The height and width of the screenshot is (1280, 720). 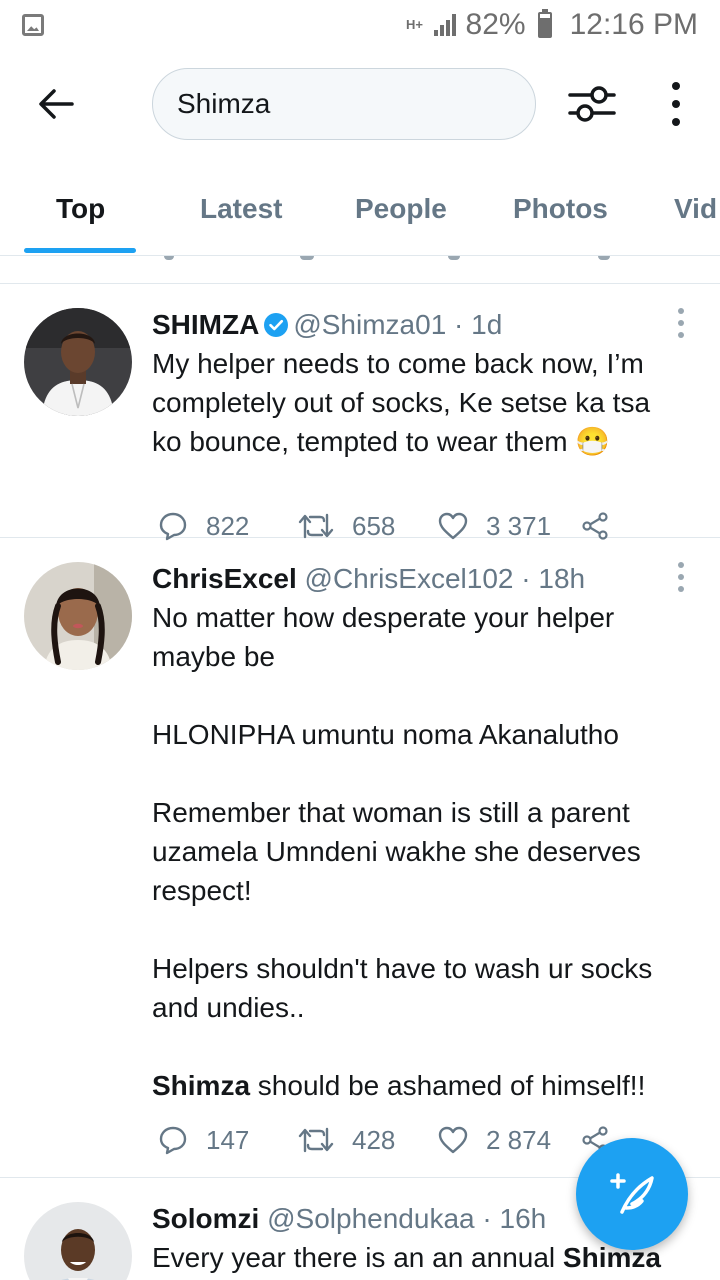 What do you see at coordinates (374, 1139) in the screenshot?
I see `retweet-count: 428` at bounding box center [374, 1139].